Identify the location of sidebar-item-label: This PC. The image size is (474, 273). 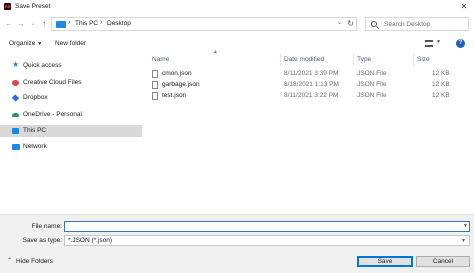
(35, 130).